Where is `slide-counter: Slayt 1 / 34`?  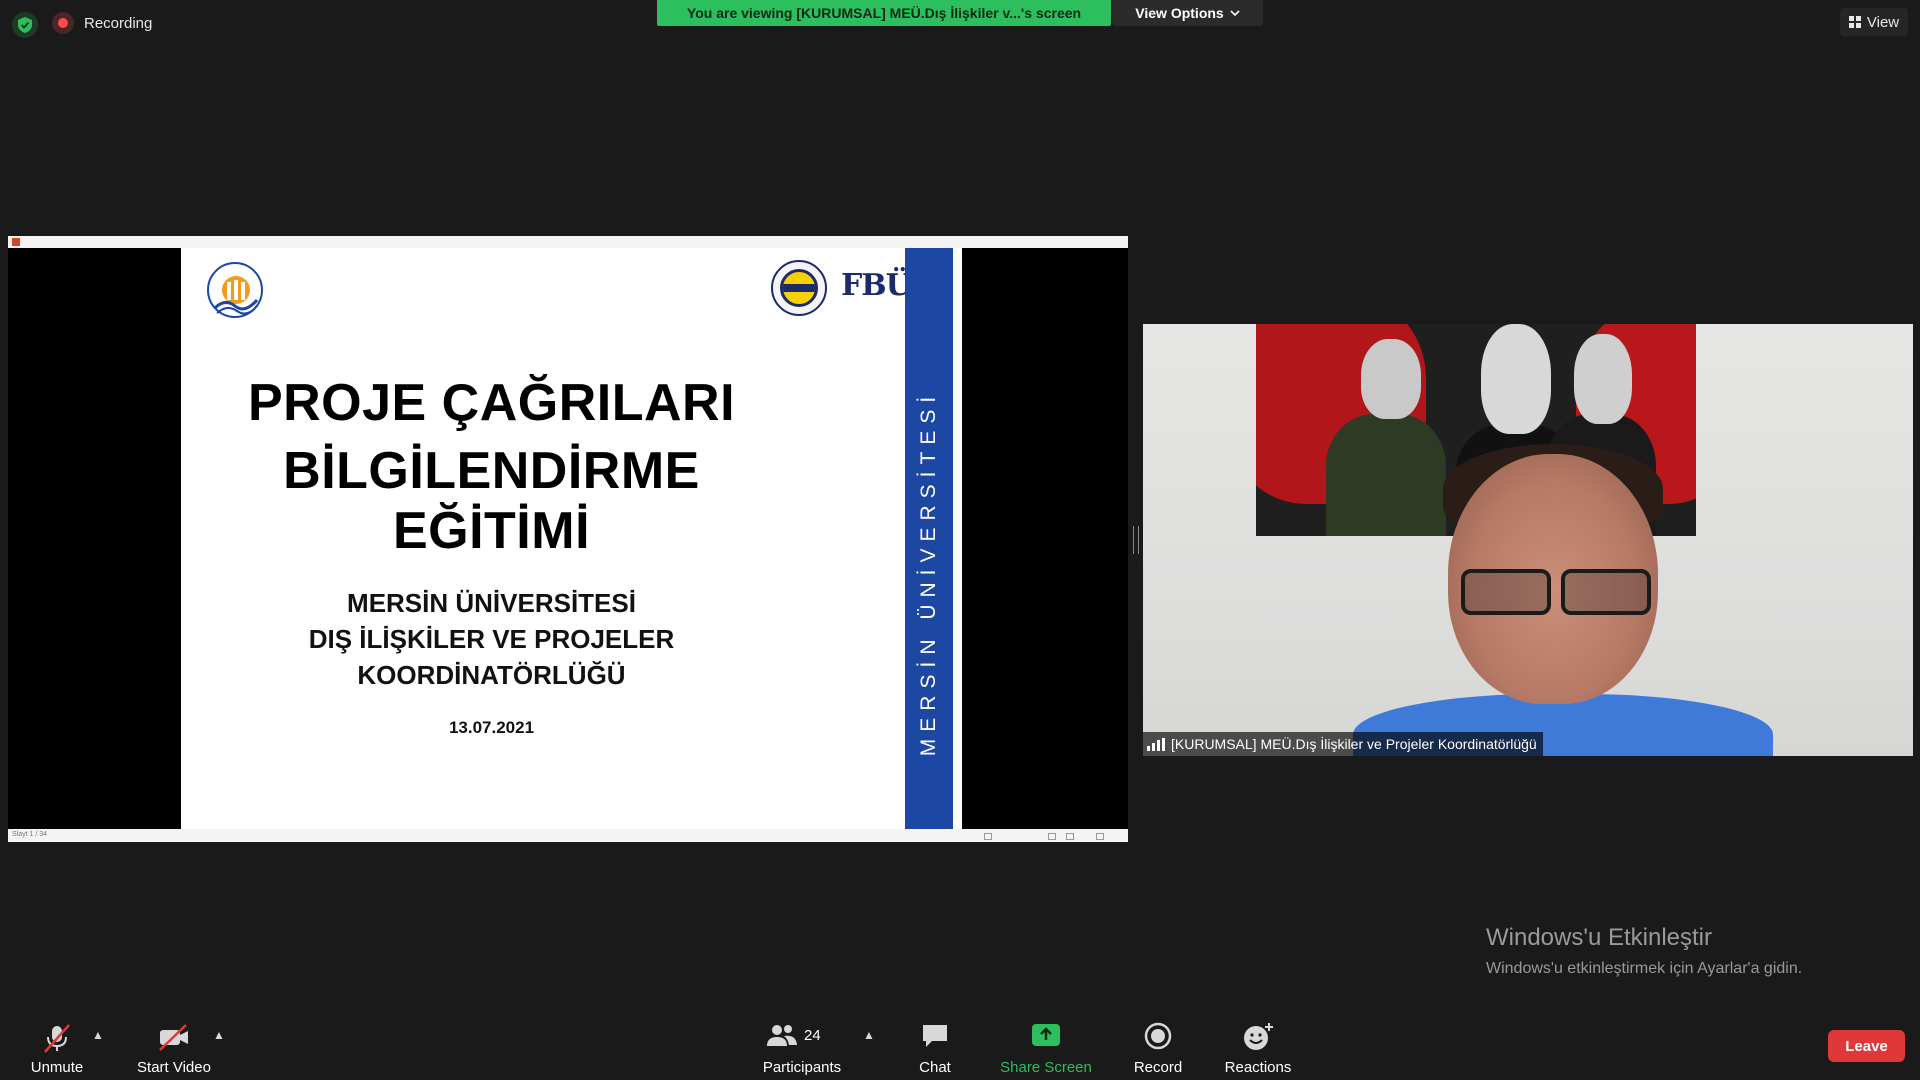 slide-counter: Slayt 1 / 34 is located at coordinates (30, 834).